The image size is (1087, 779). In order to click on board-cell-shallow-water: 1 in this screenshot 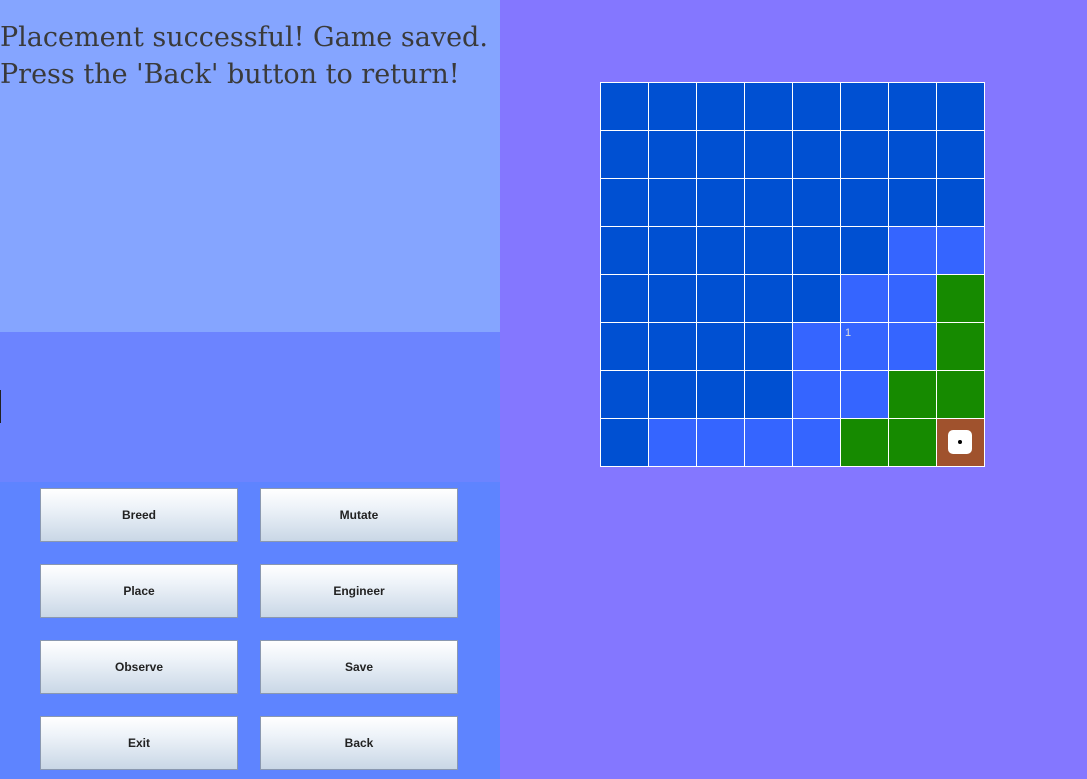, I will do `click(864, 346)`.